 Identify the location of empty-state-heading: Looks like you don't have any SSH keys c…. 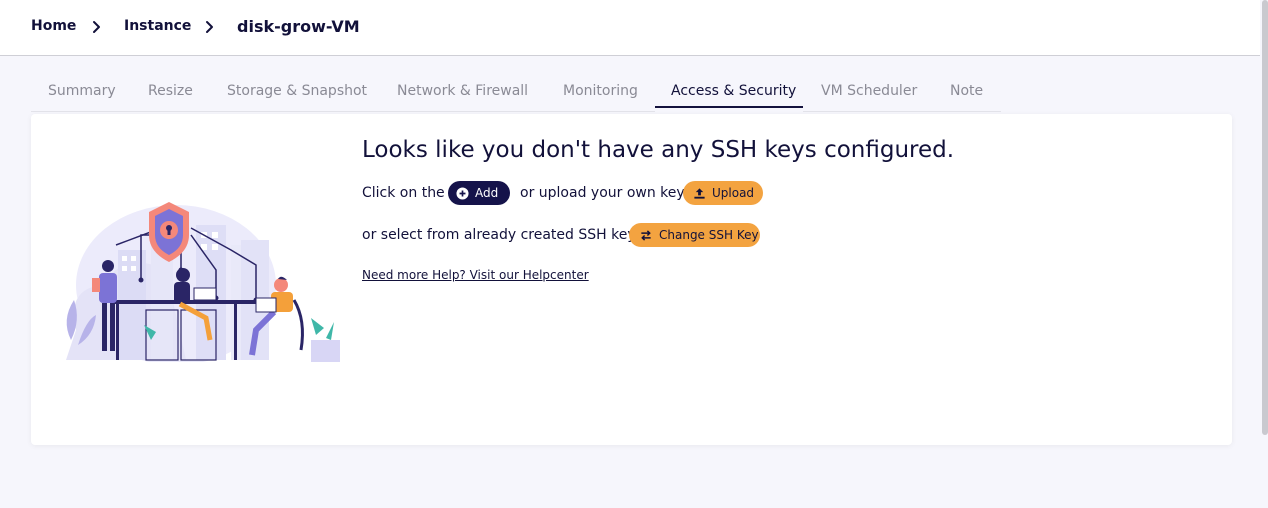
(658, 150).